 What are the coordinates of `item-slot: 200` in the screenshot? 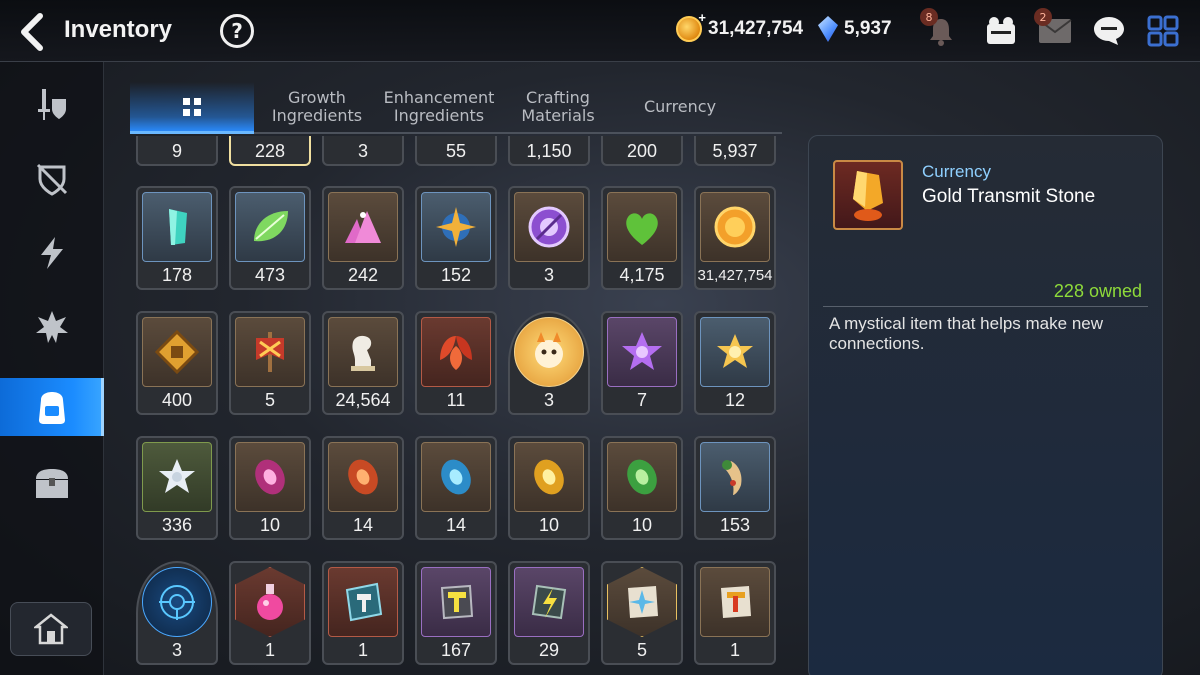 It's located at (642, 151).